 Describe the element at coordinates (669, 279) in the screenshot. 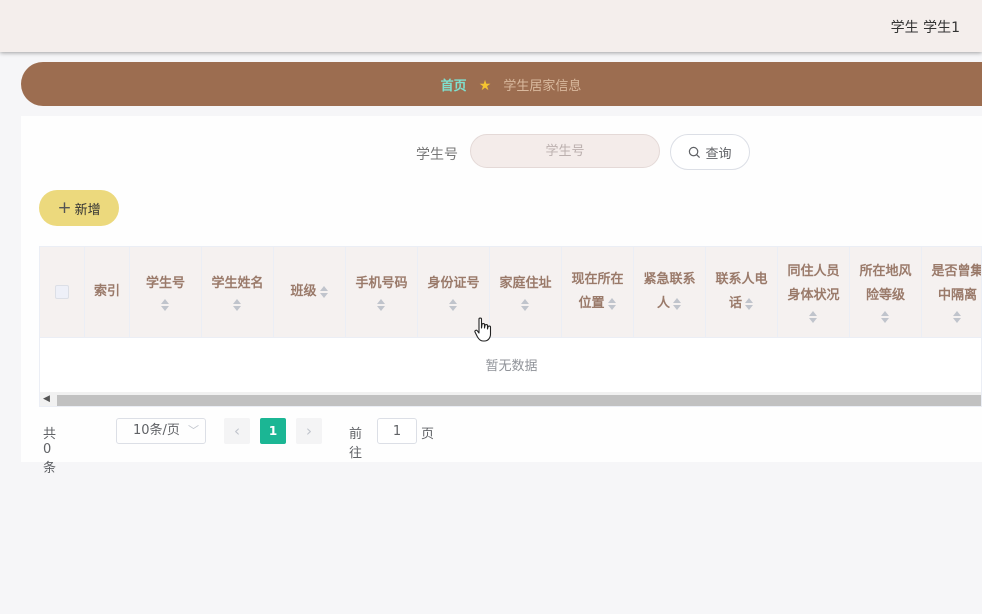

I see `column-header-label: 紧急联系` at that location.